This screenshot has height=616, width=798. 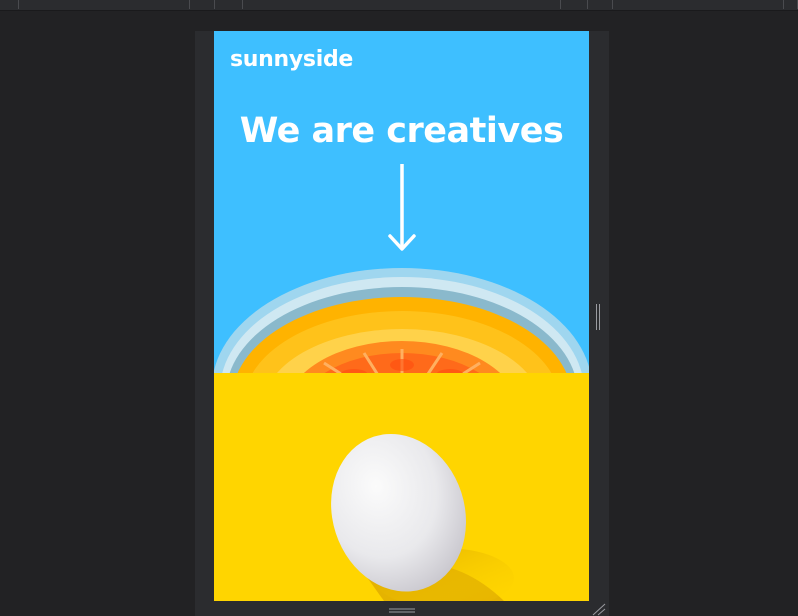 What do you see at coordinates (291, 59) in the screenshot?
I see `site-logo: sunnyside` at bounding box center [291, 59].